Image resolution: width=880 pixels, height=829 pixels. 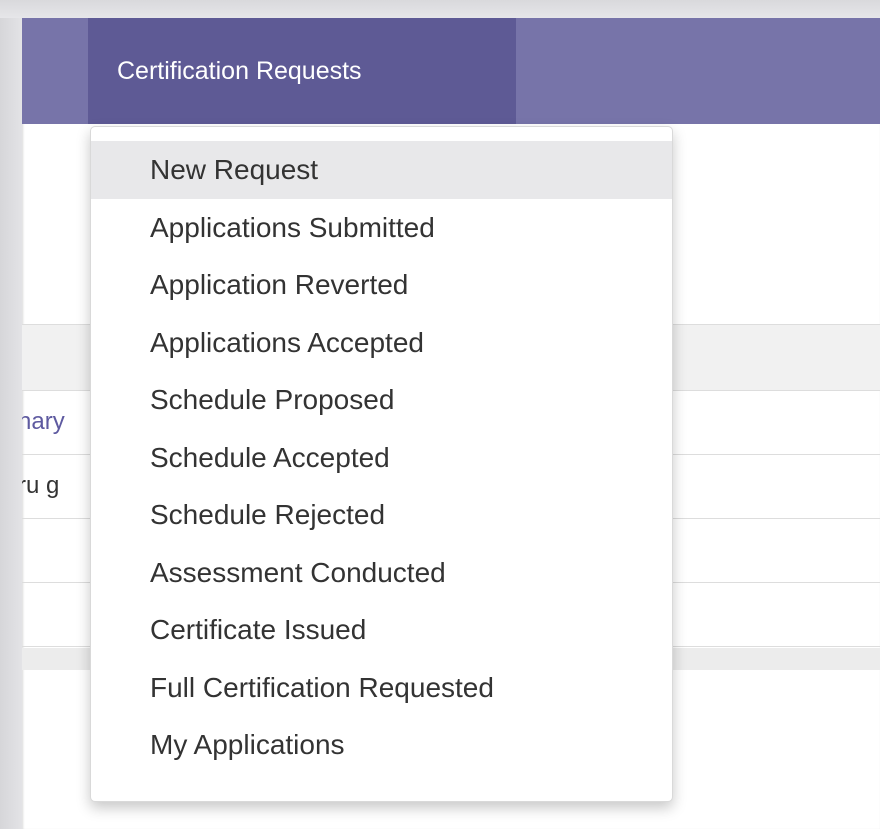 I want to click on menu-item-schedule-rejected: Schedule Rejected, so click(x=381, y=515).